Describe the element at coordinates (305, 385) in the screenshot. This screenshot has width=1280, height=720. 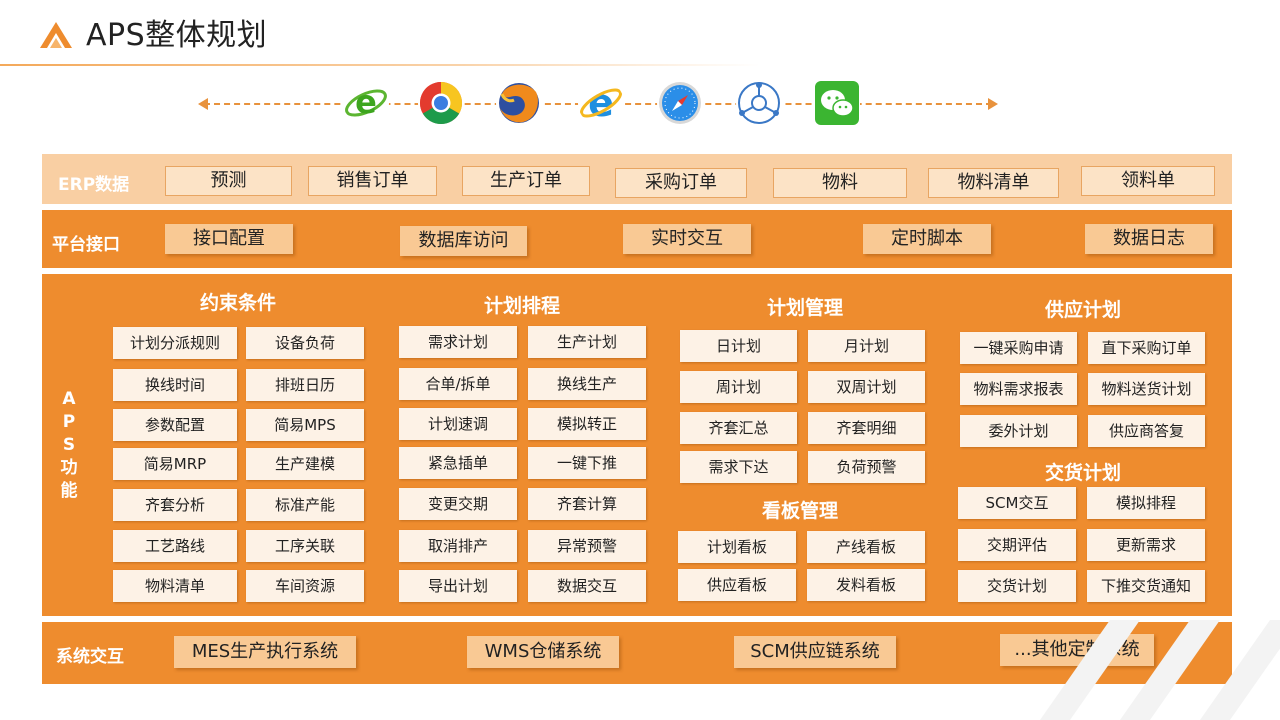
I see `aps-item: 排班日历` at that location.